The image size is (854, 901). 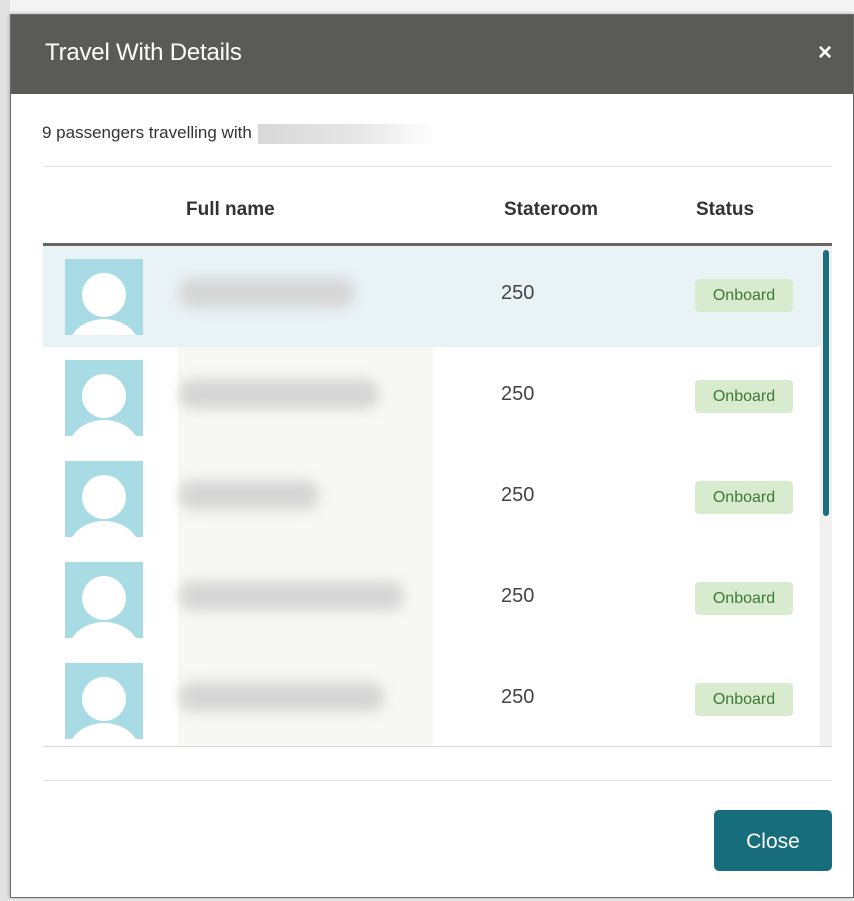 I want to click on column-header-stateroom: Stateroom, so click(x=551, y=210).